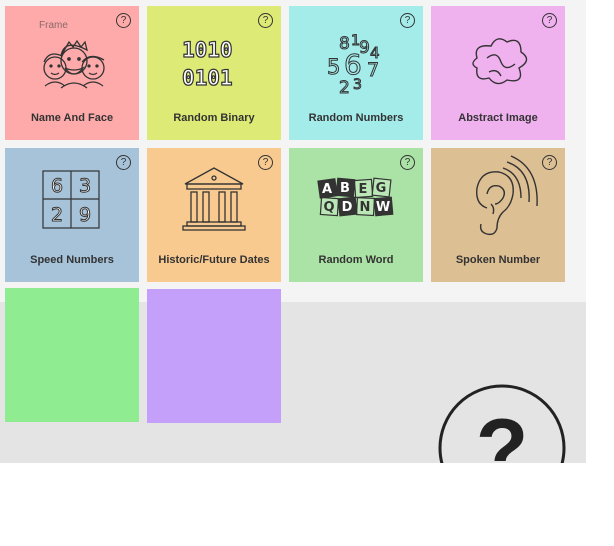 This screenshot has height=546, width=614. Describe the element at coordinates (498, 73) in the screenshot. I see `tile-abstract-image: ? Abstract Image` at that location.